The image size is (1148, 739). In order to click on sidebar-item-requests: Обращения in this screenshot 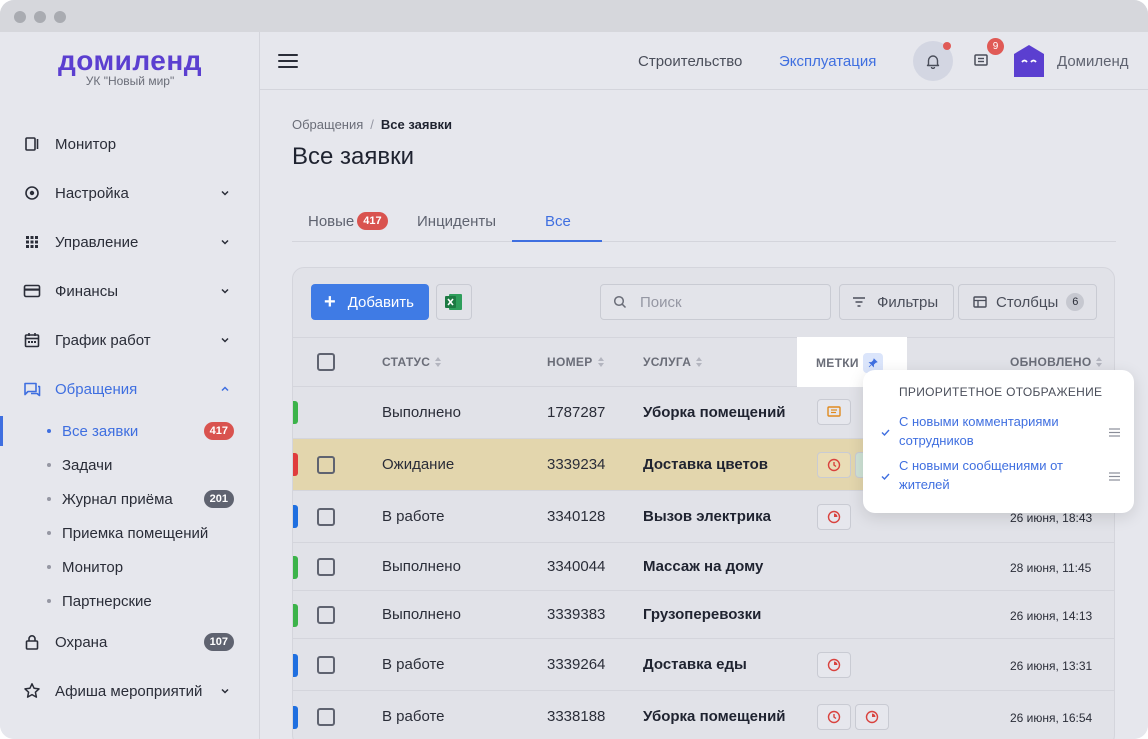, I will do `click(129, 389)`.